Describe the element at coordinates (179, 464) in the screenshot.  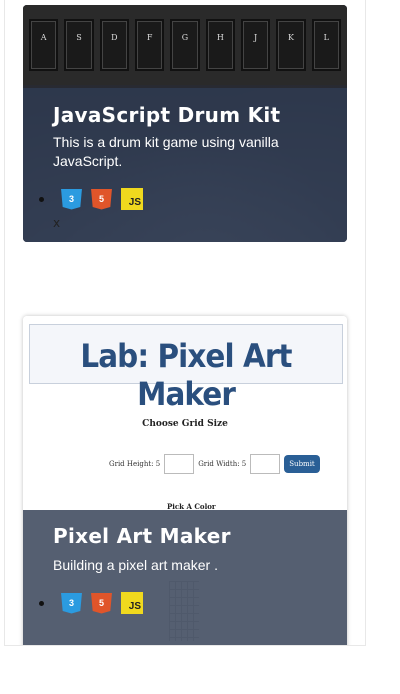
I see `preview-grid-height-input` at that location.